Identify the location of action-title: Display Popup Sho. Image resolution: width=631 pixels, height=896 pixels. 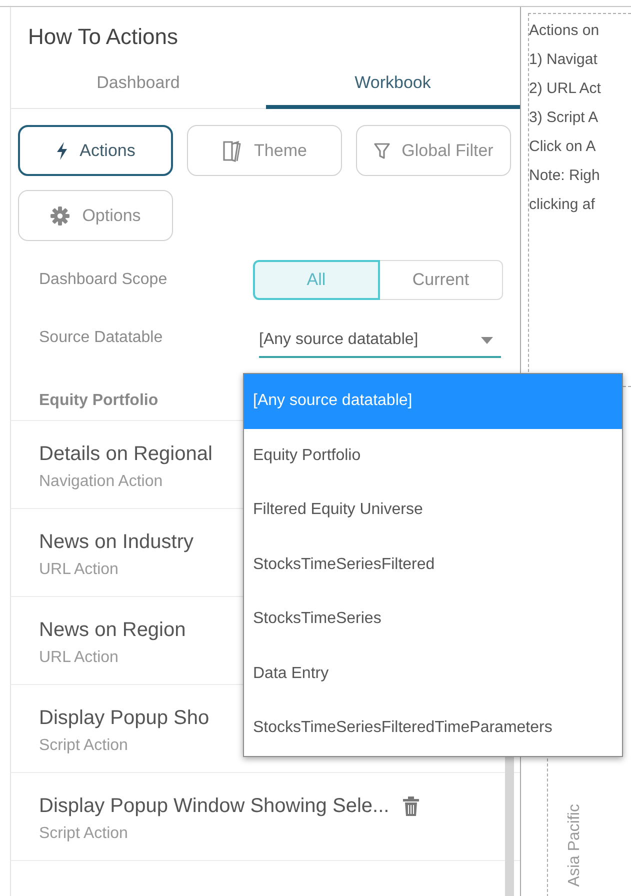
(124, 718).